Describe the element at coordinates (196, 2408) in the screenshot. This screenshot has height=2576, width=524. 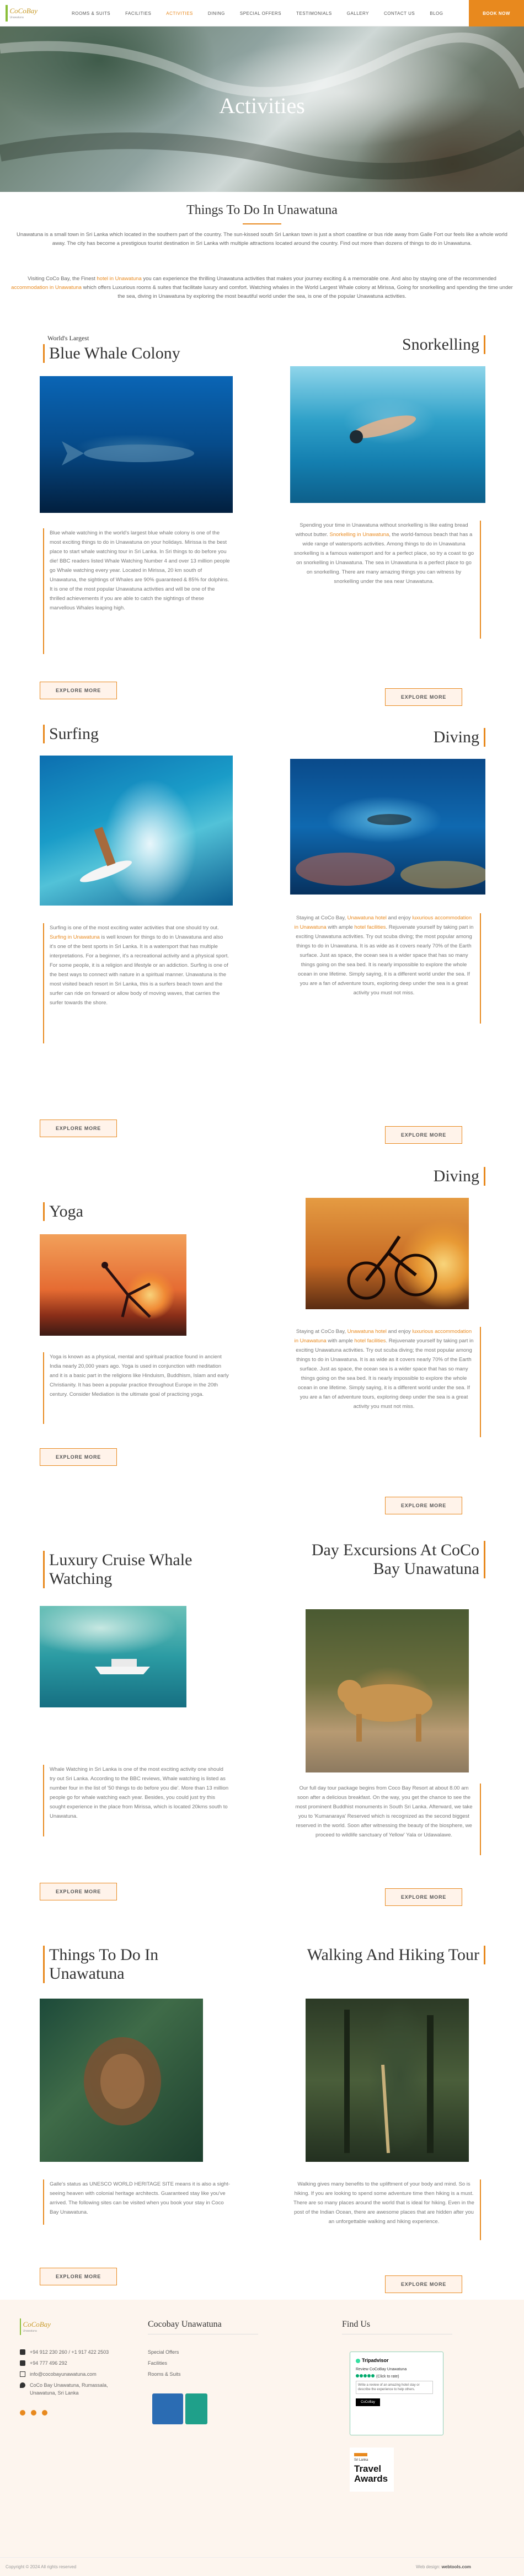
I see `award-badge-2-icon` at that location.